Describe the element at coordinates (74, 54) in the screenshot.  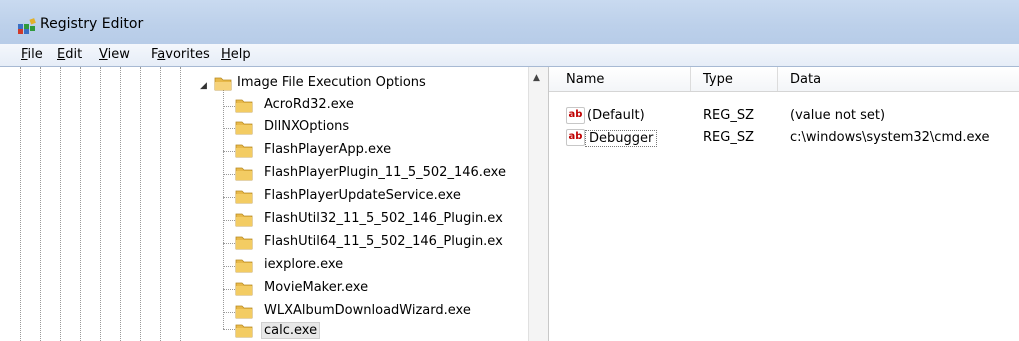
I see `menu-edit-rest: dit` at that location.